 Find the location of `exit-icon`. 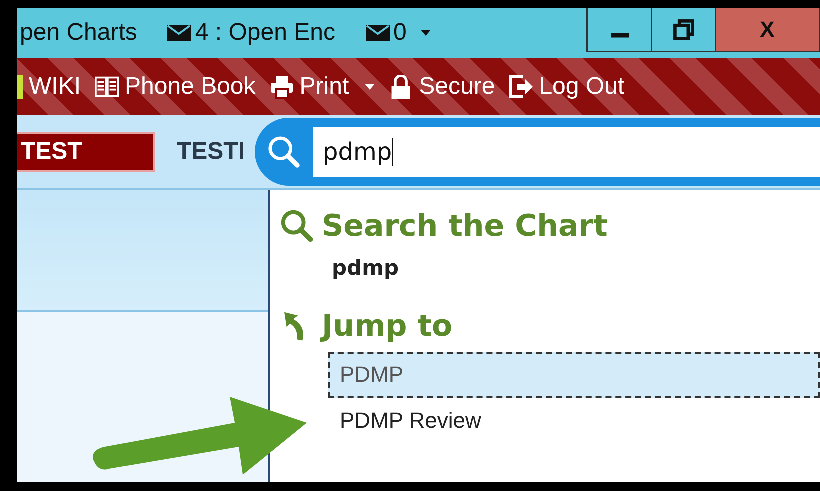

exit-icon is located at coordinates (521, 86).